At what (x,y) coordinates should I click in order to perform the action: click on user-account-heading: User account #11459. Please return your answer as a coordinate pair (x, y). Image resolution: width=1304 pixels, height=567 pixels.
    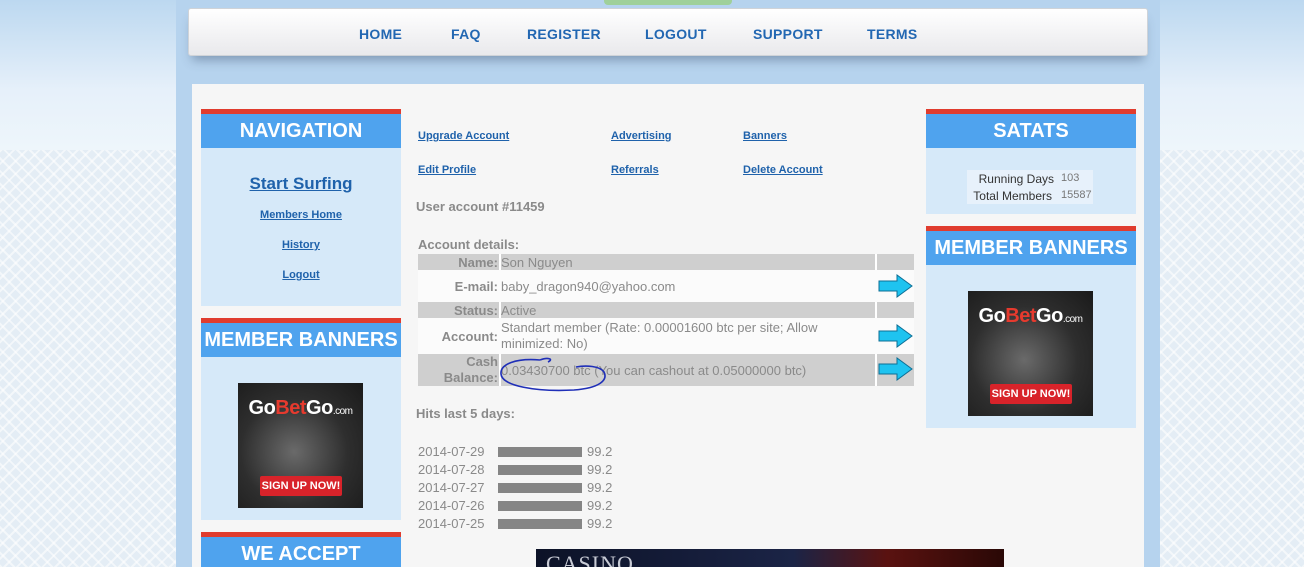
    Looking at the image, I should click on (480, 206).